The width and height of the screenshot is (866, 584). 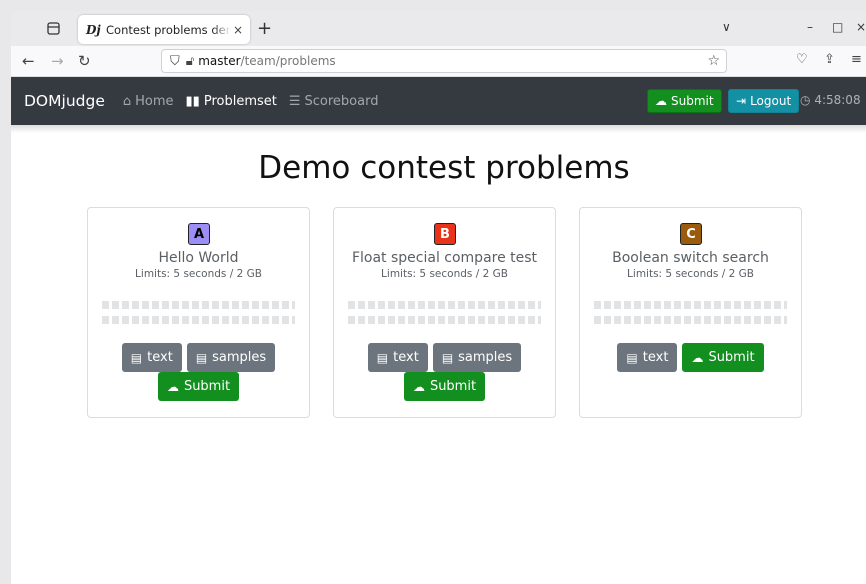 What do you see at coordinates (837, 27) in the screenshot?
I see `maximize-button: □` at bounding box center [837, 27].